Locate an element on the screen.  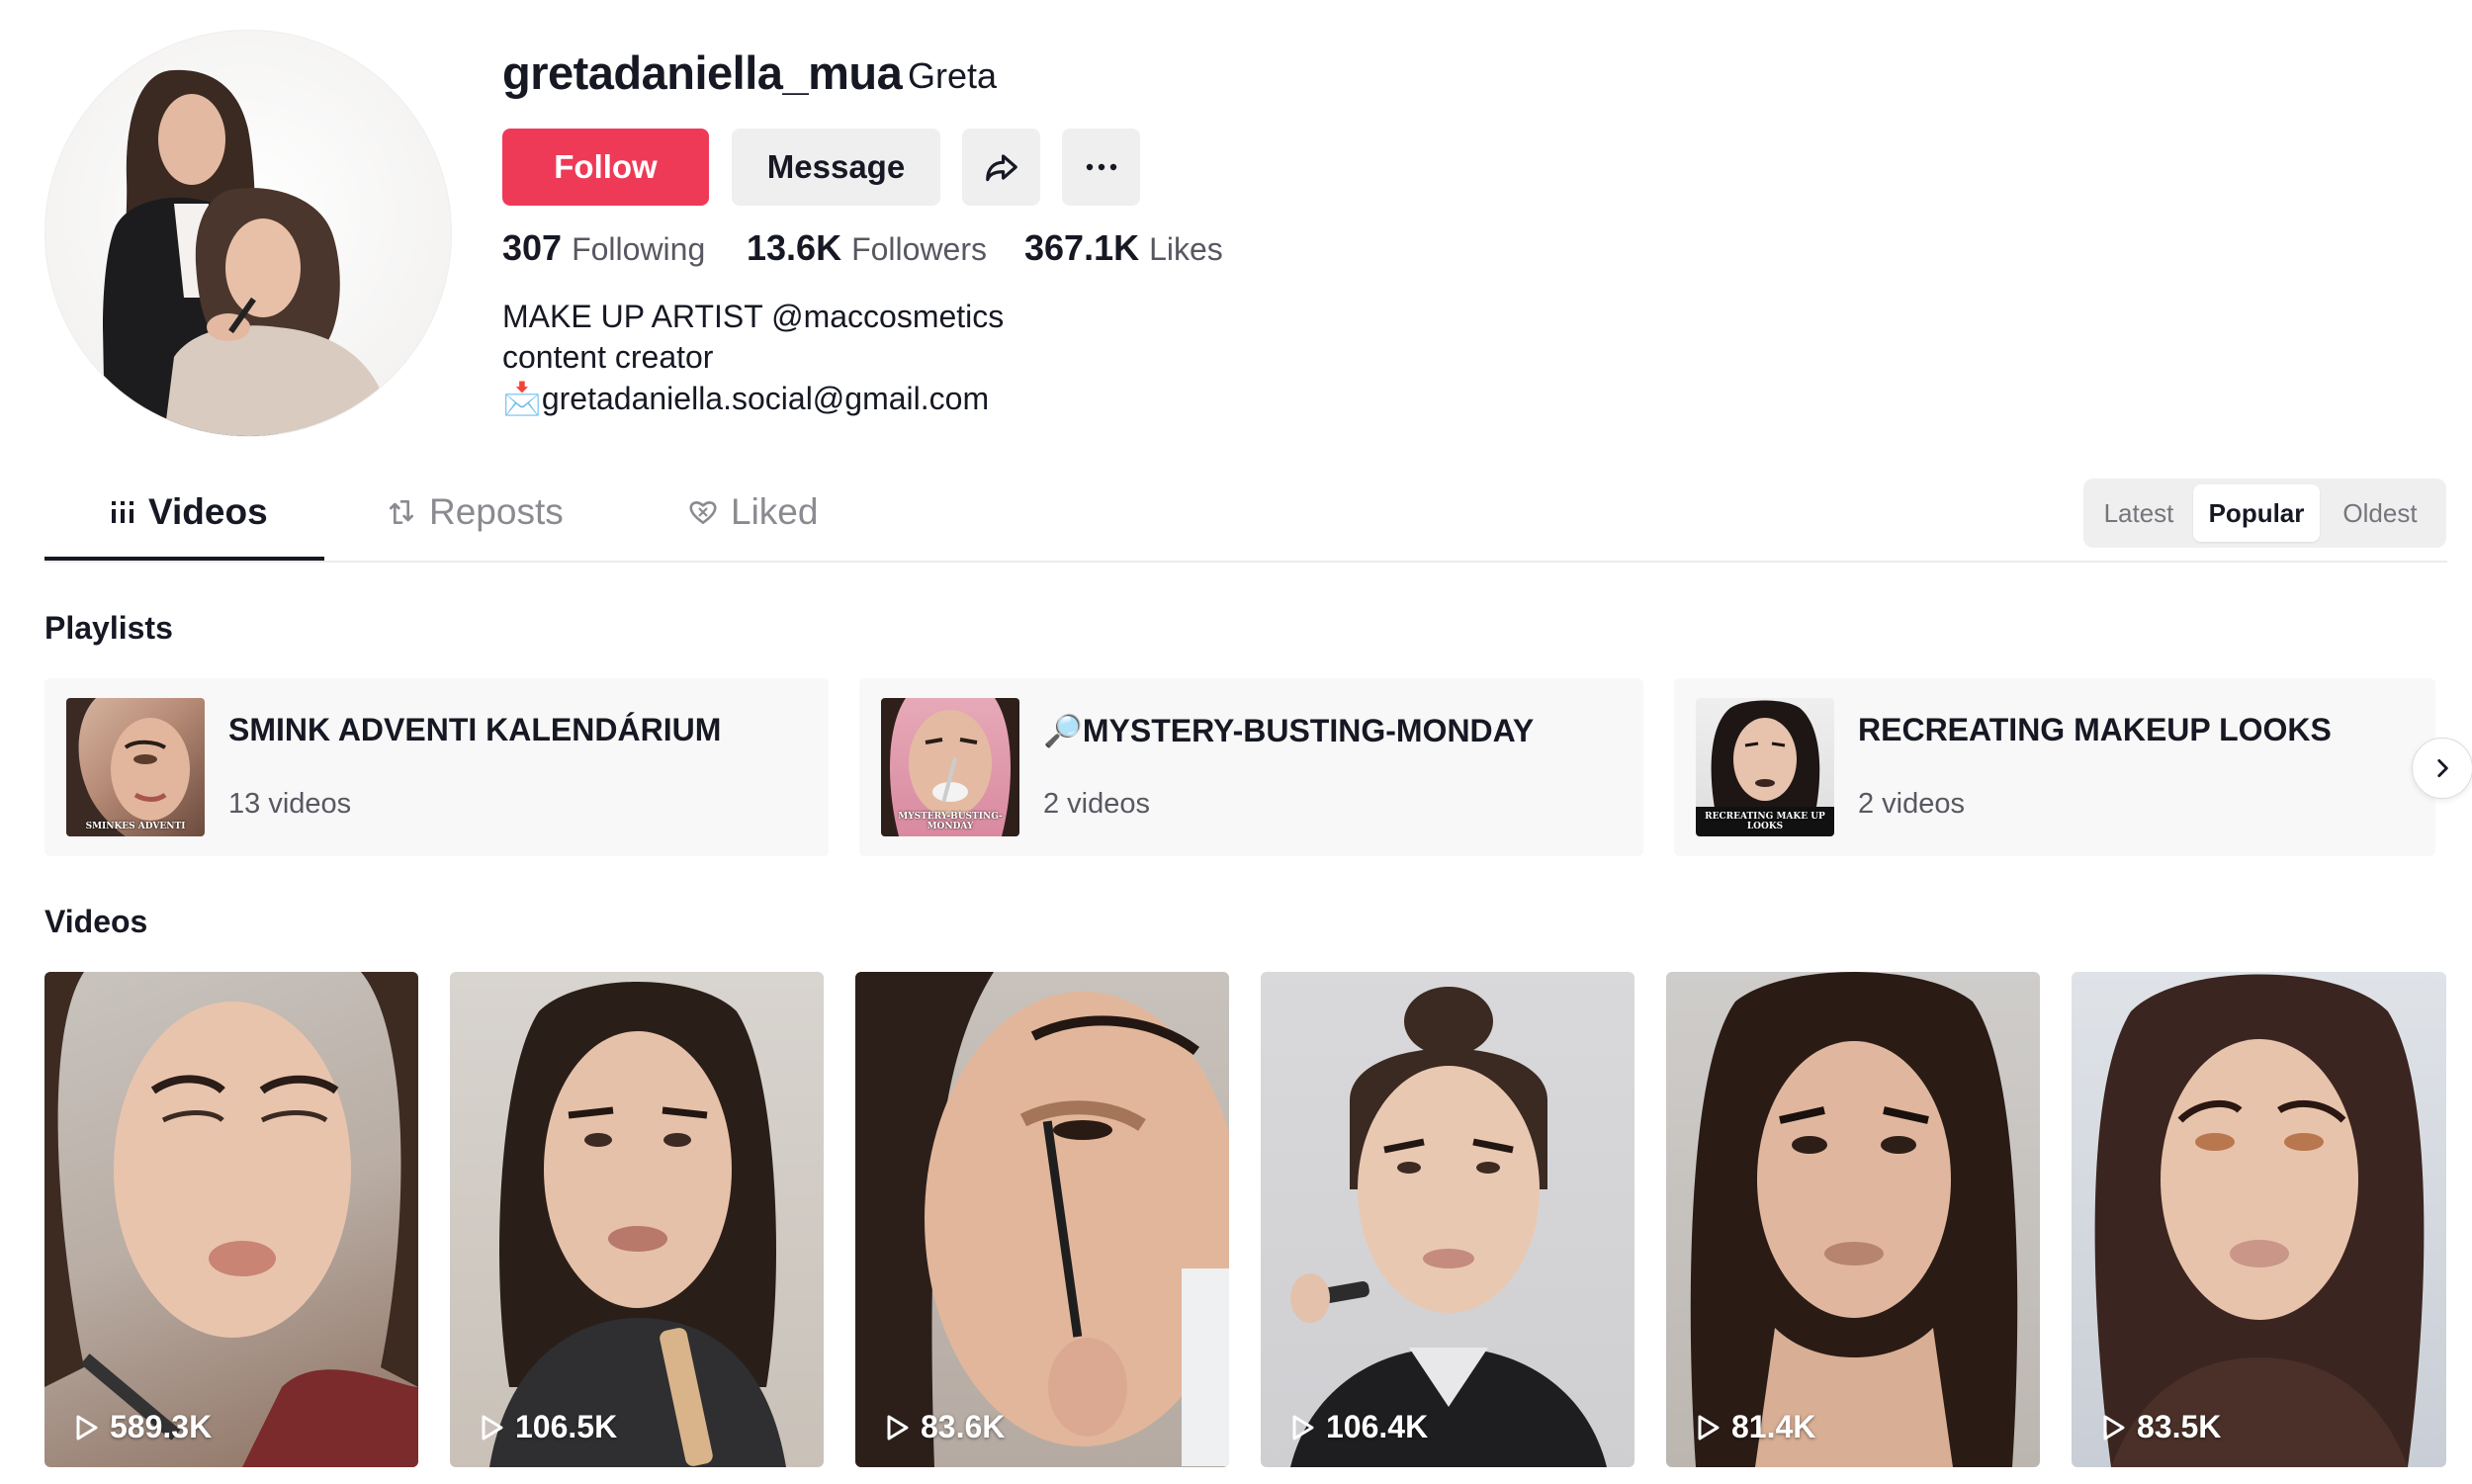
video-card: 83.5K is located at coordinates (2259, 1219).